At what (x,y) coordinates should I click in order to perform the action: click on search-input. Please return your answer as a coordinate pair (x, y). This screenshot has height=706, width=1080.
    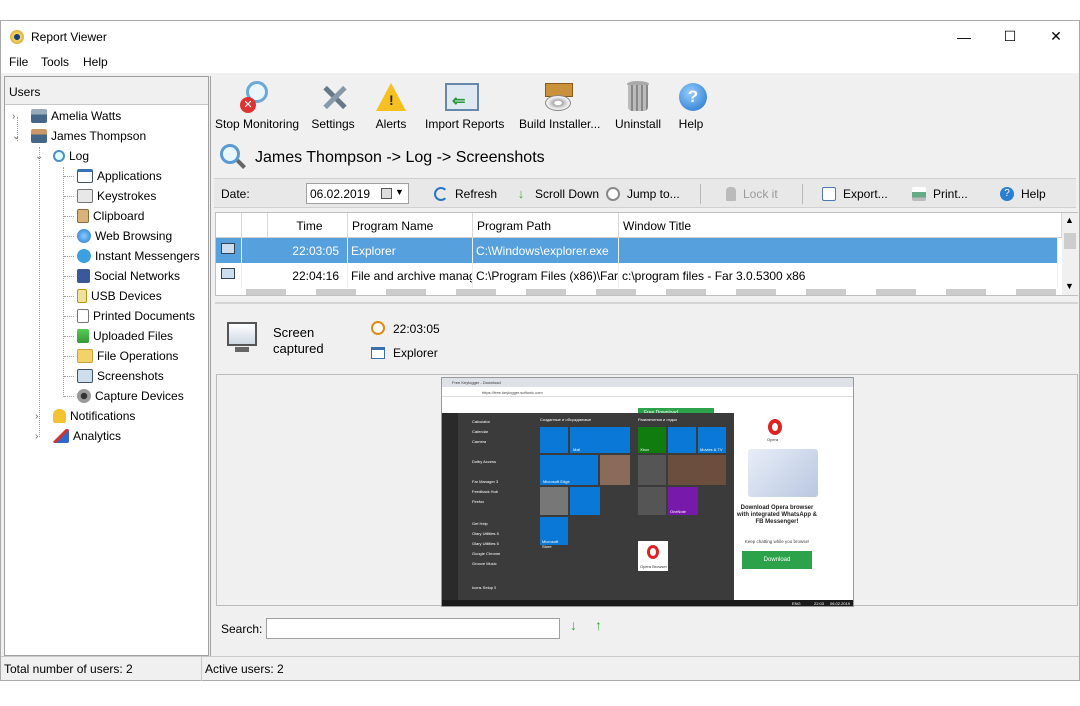
    Looking at the image, I should click on (413, 628).